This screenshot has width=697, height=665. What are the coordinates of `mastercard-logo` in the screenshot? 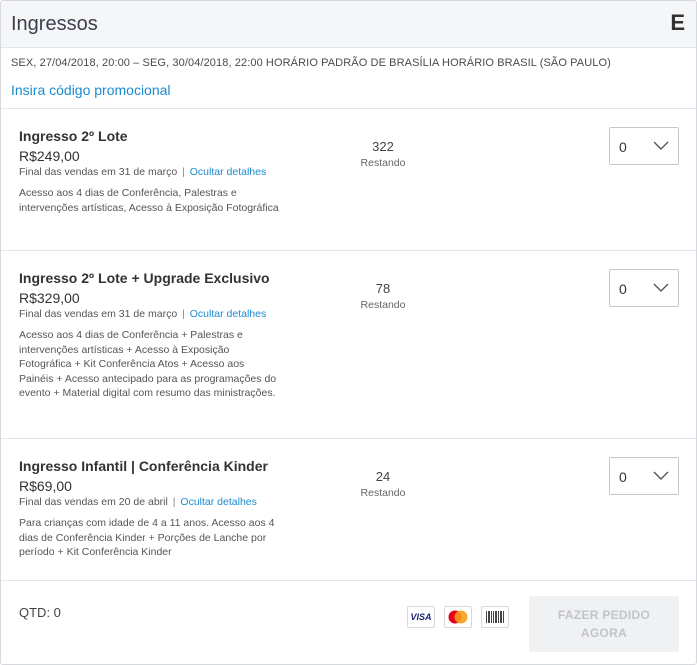 It's located at (458, 617).